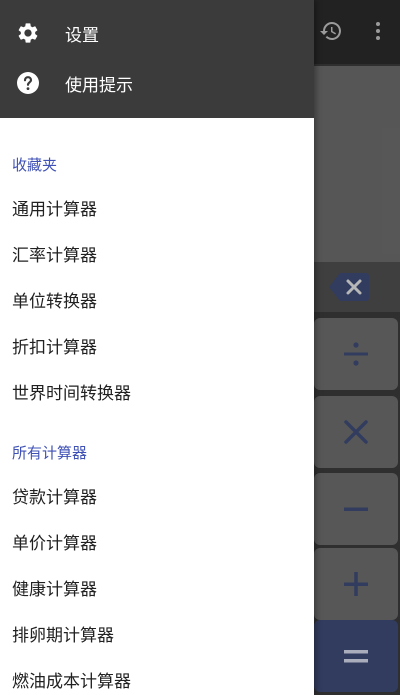  What do you see at coordinates (157, 391) in the screenshot?
I see `menu-item-world-time-converter: 世界时间转换器` at bounding box center [157, 391].